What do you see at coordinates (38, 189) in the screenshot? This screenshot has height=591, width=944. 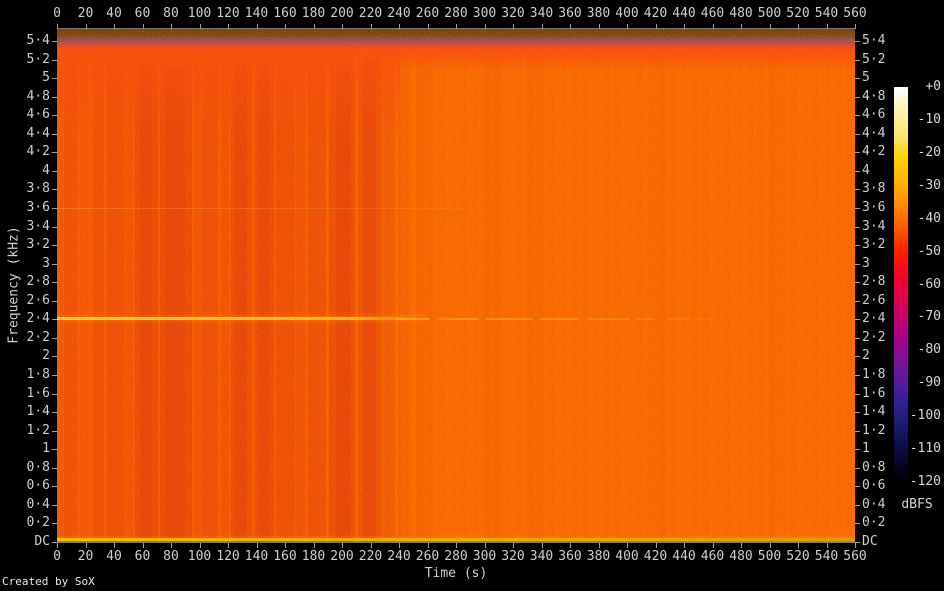 I see `y-tick-label: 3·8` at bounding box center [38, 189].